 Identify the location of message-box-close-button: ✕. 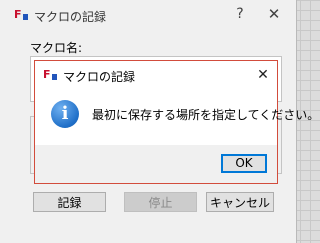
(263, 75).